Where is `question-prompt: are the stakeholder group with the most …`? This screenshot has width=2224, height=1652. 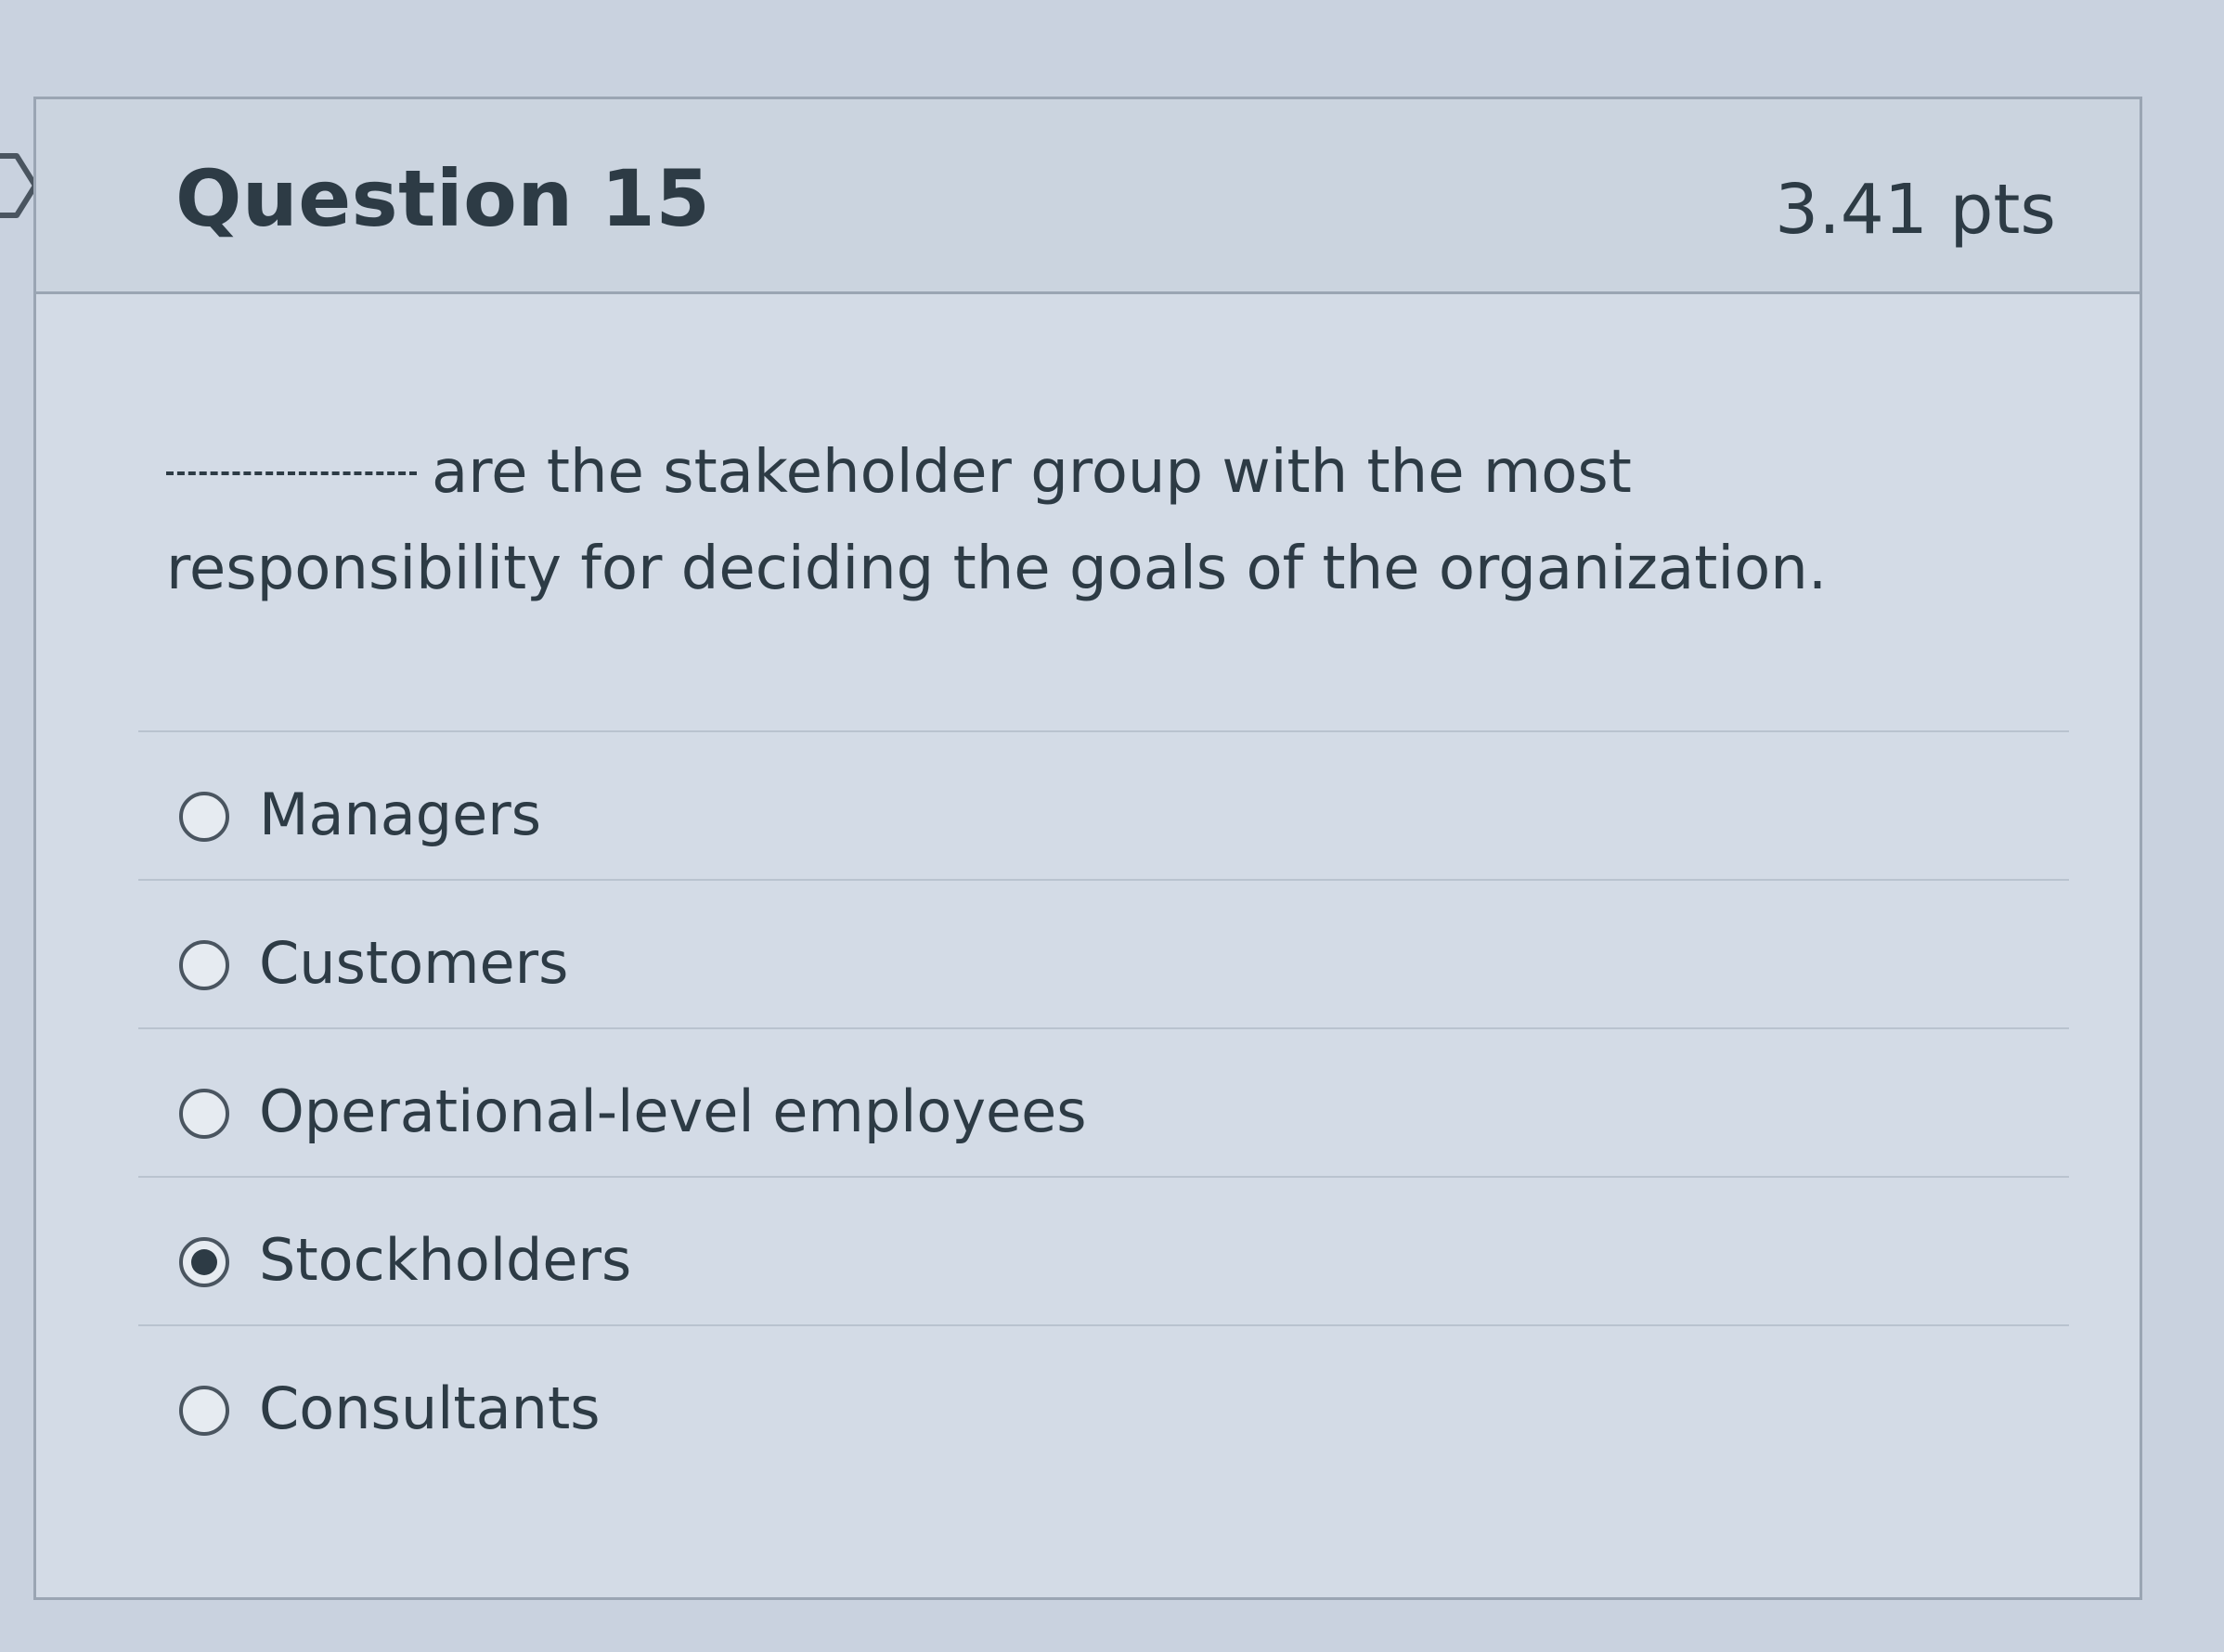 question-prompt: are the stakeholder group with the most … is located at coordinates (997, 520).